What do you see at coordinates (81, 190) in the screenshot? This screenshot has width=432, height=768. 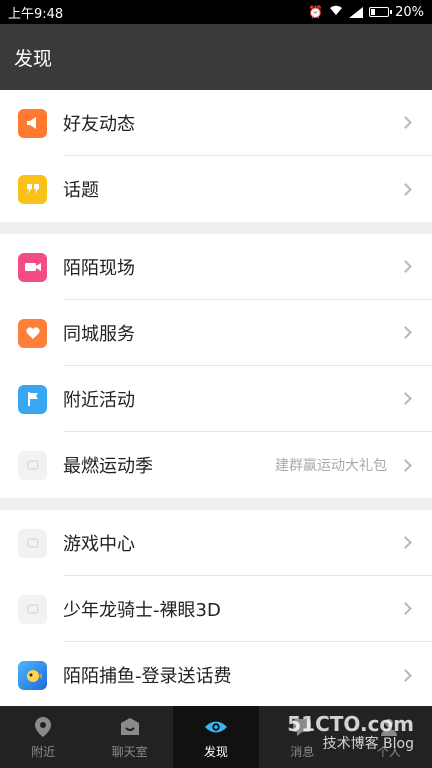 I see `menu-item-label: 话题` at bounding box center [81, 190].